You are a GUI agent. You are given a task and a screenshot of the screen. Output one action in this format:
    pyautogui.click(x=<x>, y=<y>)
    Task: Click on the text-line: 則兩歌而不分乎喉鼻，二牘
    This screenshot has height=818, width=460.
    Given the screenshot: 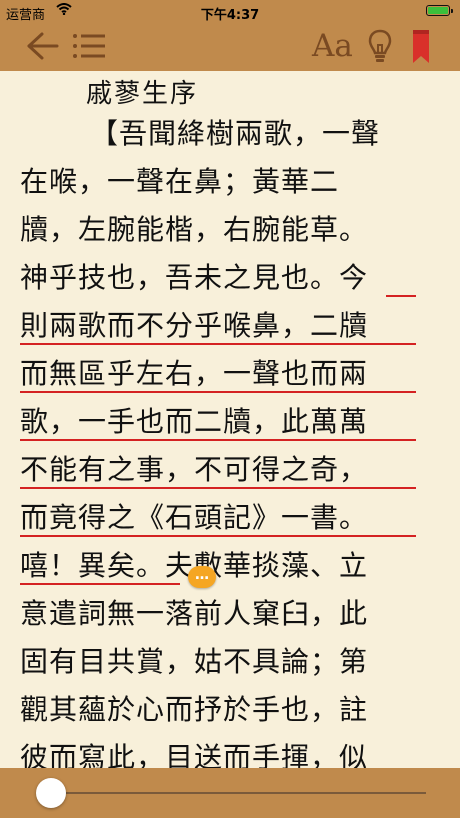 What is the action you would take?
    pyautogui.click(x=194, y=325)
    